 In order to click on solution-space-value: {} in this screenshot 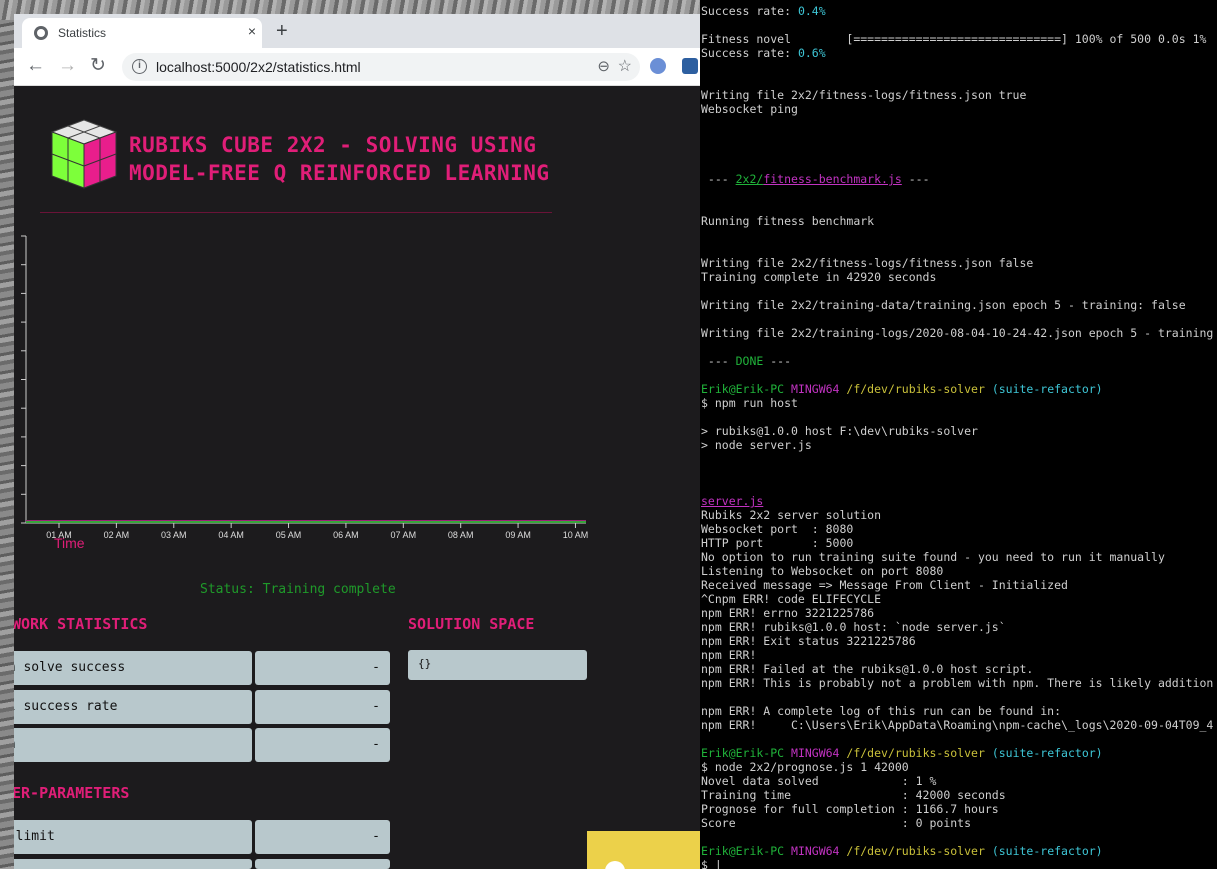, I will do `click(497, 665)`.